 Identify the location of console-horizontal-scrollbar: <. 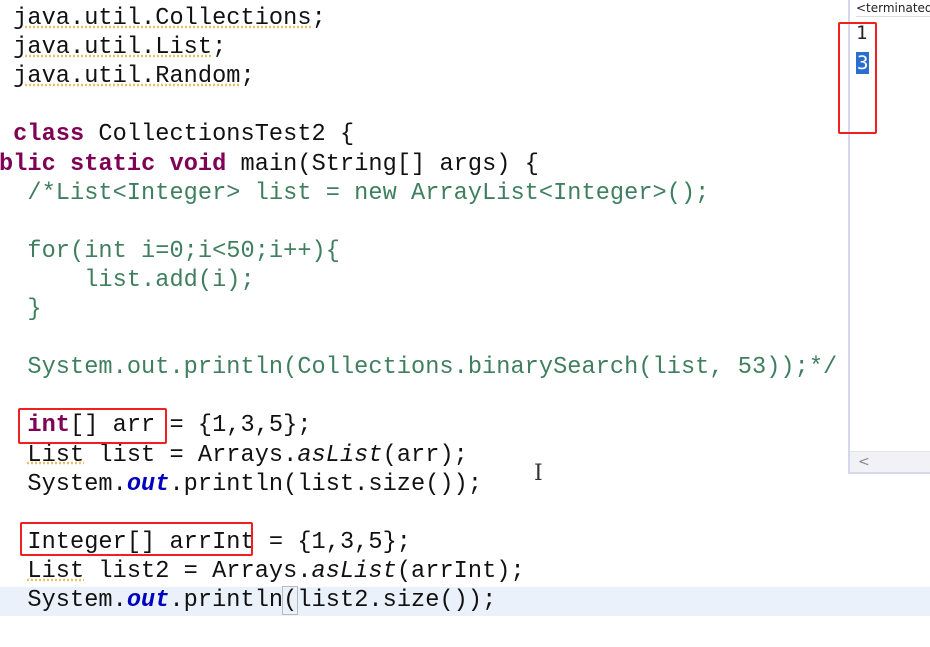
(890, 461).